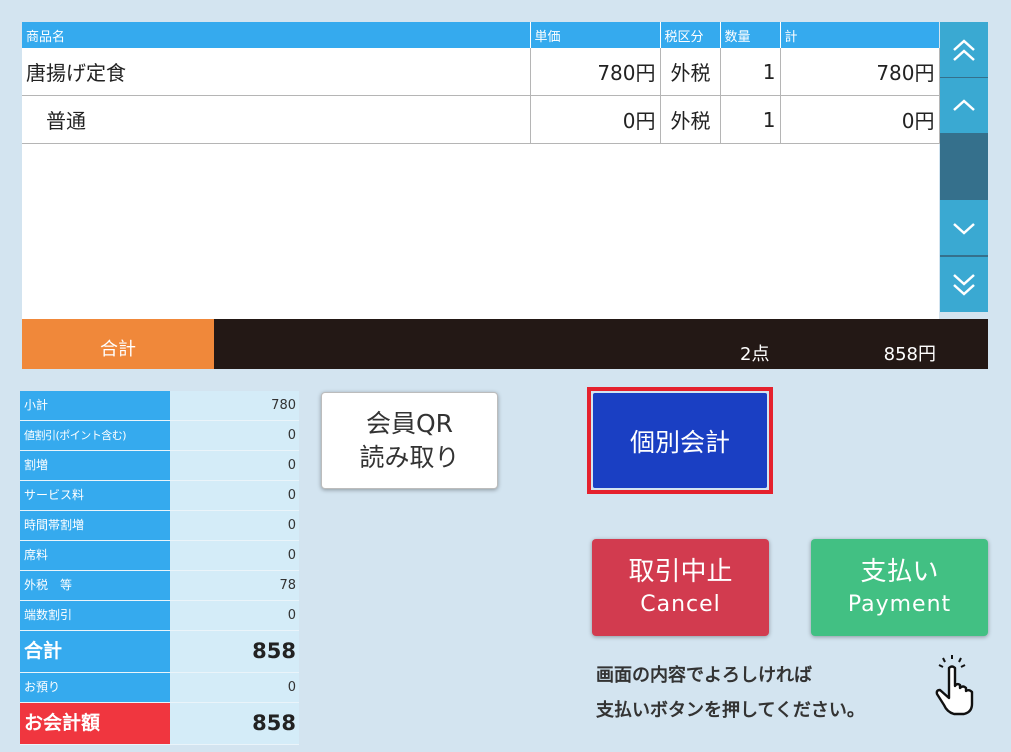 This screenshot has width=1011, height=752. What do you see at coordinates (234, 405) in the screenshot?
I see `summary-value: 780` at bounding box center [234, 405].